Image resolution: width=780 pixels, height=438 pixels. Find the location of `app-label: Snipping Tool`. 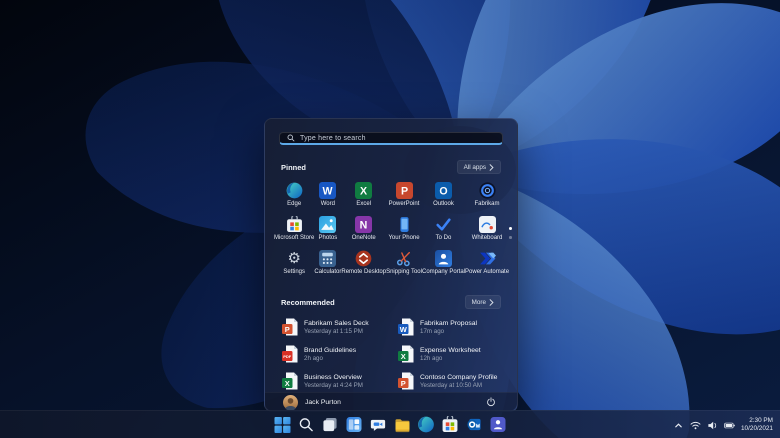

app-label: Snipping Tool is located at coordinates (404, 272).